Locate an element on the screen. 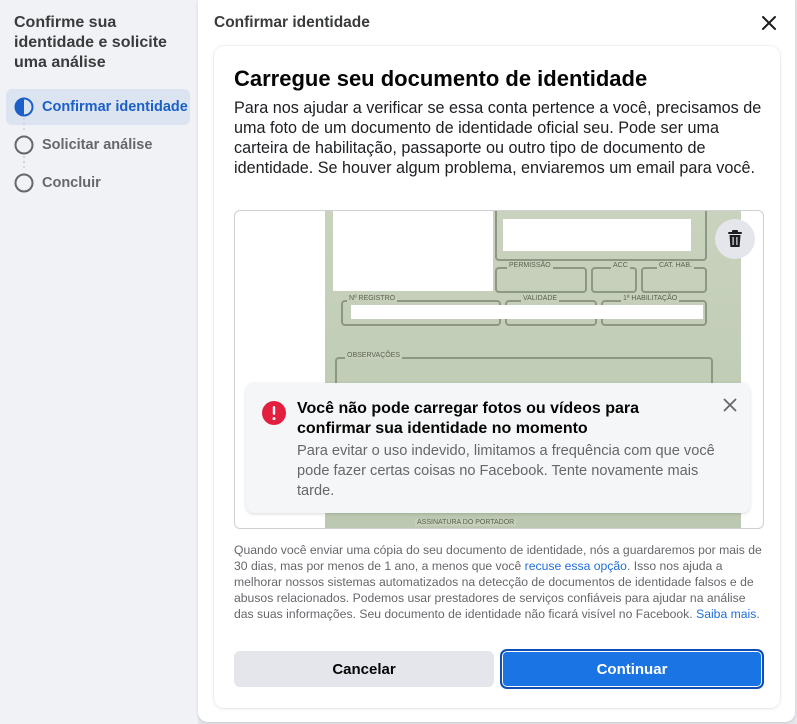  field-label: ACC is located at coordinates (620, 265).